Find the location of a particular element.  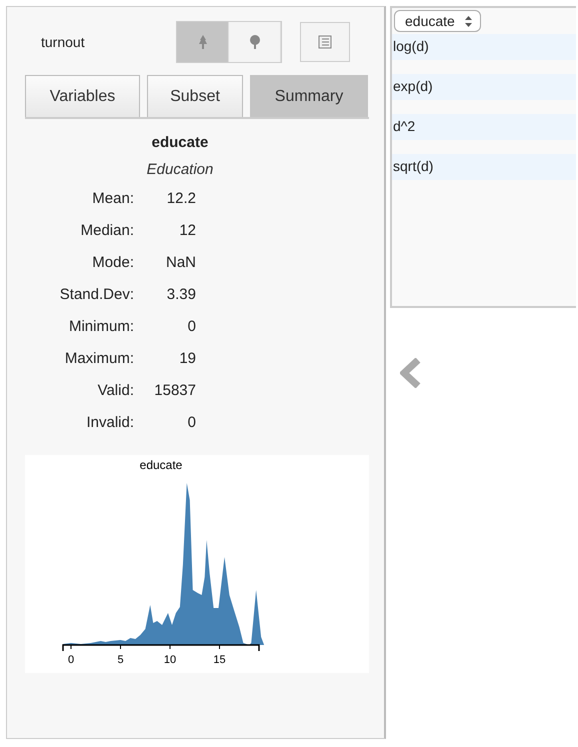

tab: Variables is located at coordinates (82, 96).